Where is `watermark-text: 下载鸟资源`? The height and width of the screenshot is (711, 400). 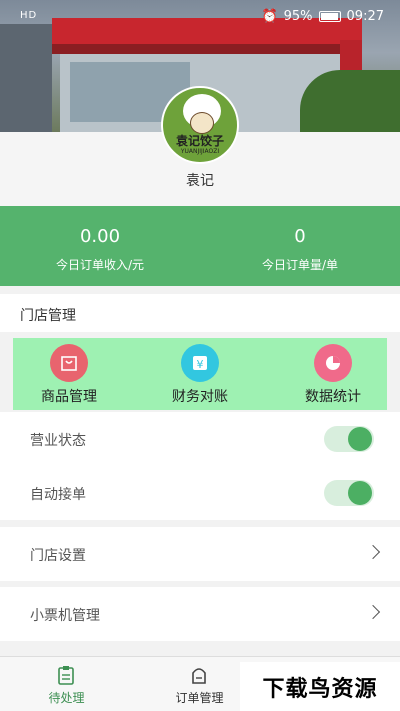 watermark-text: 下载鸟资源 is located at coordinates (320, 689).